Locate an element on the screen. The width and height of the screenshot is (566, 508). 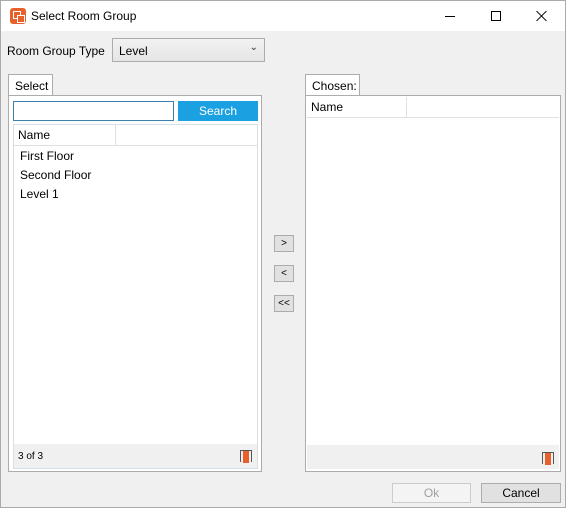
search-input is located at coordinates (93, 111).